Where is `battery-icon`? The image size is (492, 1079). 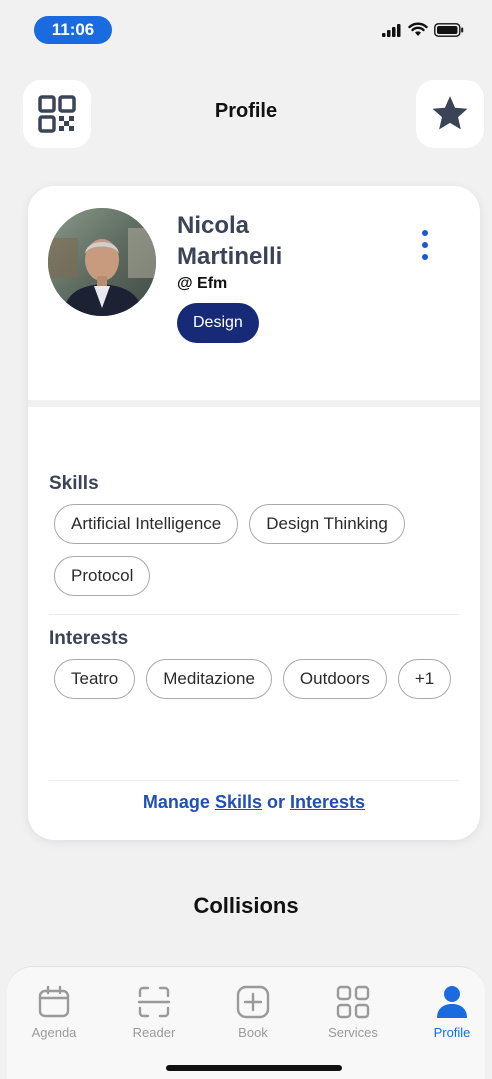 battery-icon is located at coordinates (449, 29).